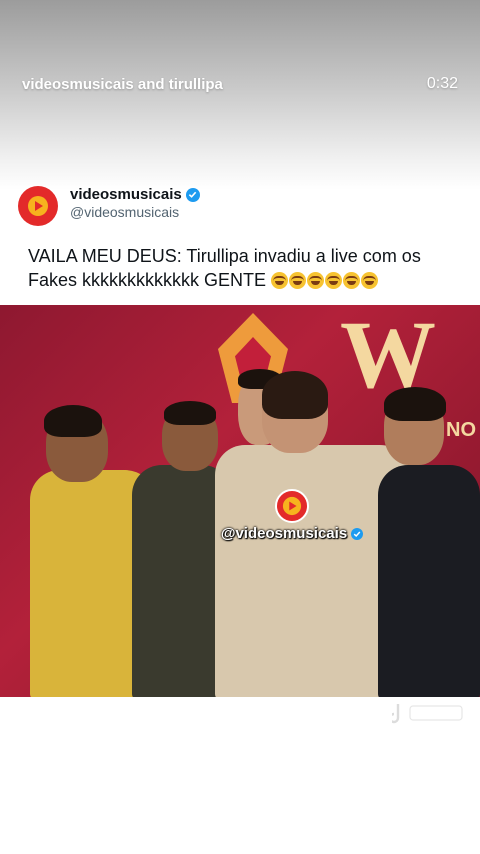 The image size is (480, 854). Describe the element at coordinates (292, 506) in the screenshot. I see `watermark-logo-icon` at that location.